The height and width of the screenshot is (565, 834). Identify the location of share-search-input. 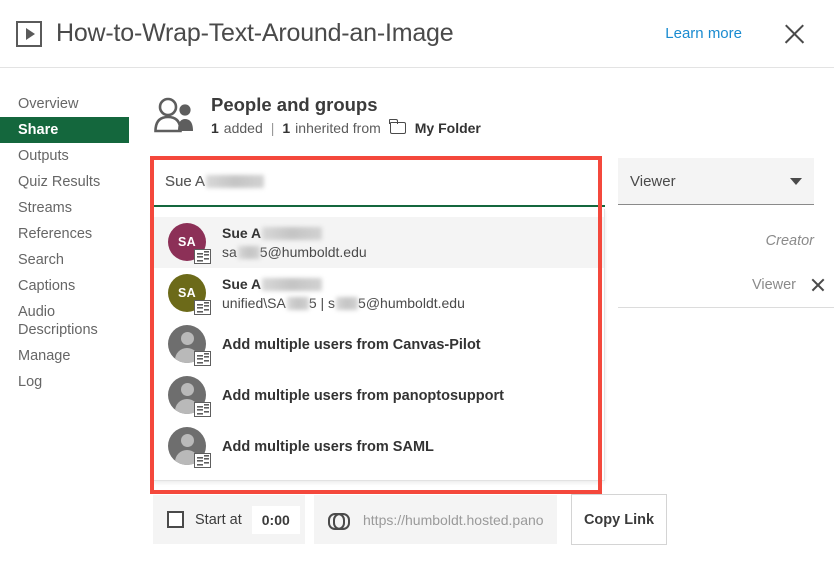
(379, 182).